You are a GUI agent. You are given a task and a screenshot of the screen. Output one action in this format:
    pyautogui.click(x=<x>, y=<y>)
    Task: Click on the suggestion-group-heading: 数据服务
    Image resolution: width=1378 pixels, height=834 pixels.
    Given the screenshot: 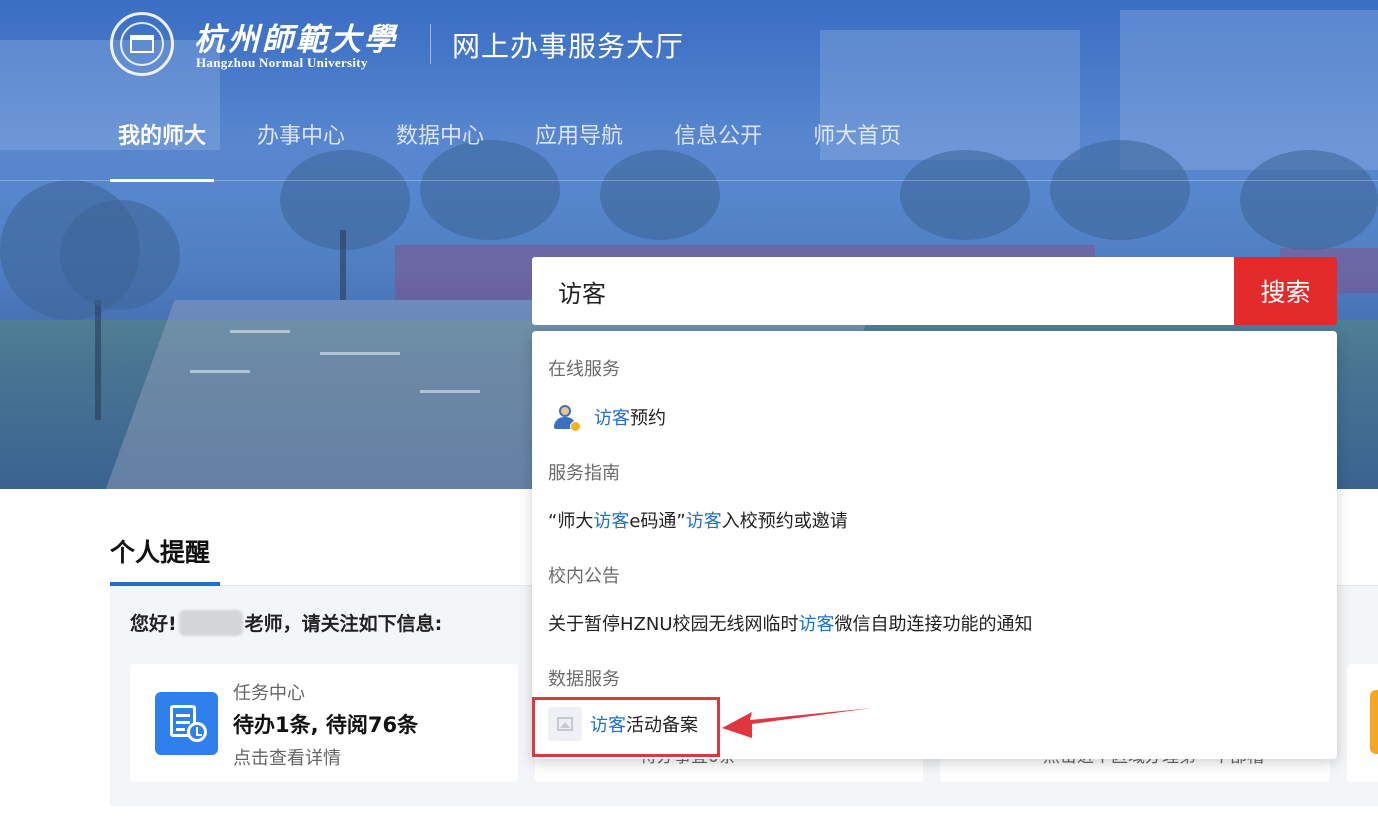 What is the action you would take?
    pyautogui.click(x=584, y=679)
    